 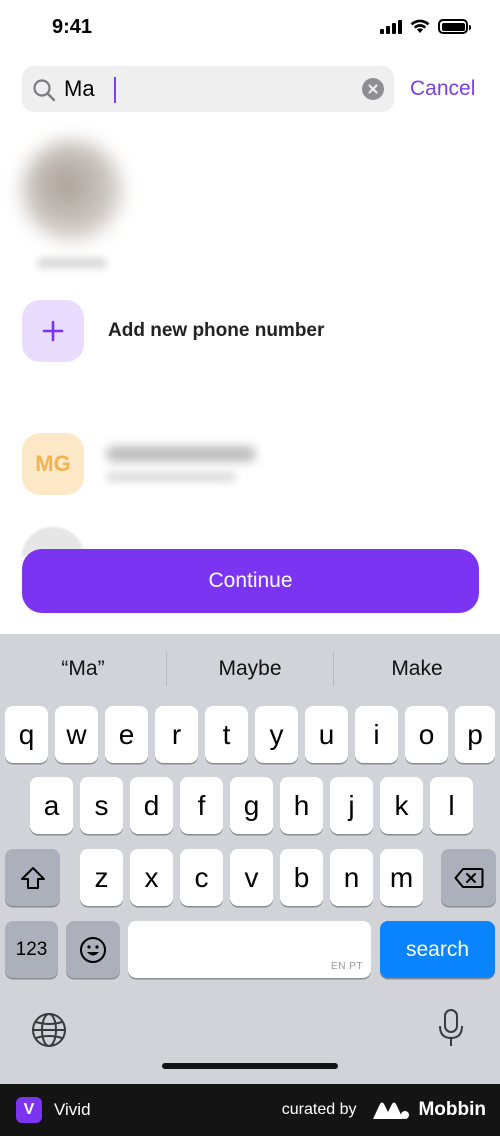 I want to click on suggestion-item: Maybe, so click(x=250, y=669).